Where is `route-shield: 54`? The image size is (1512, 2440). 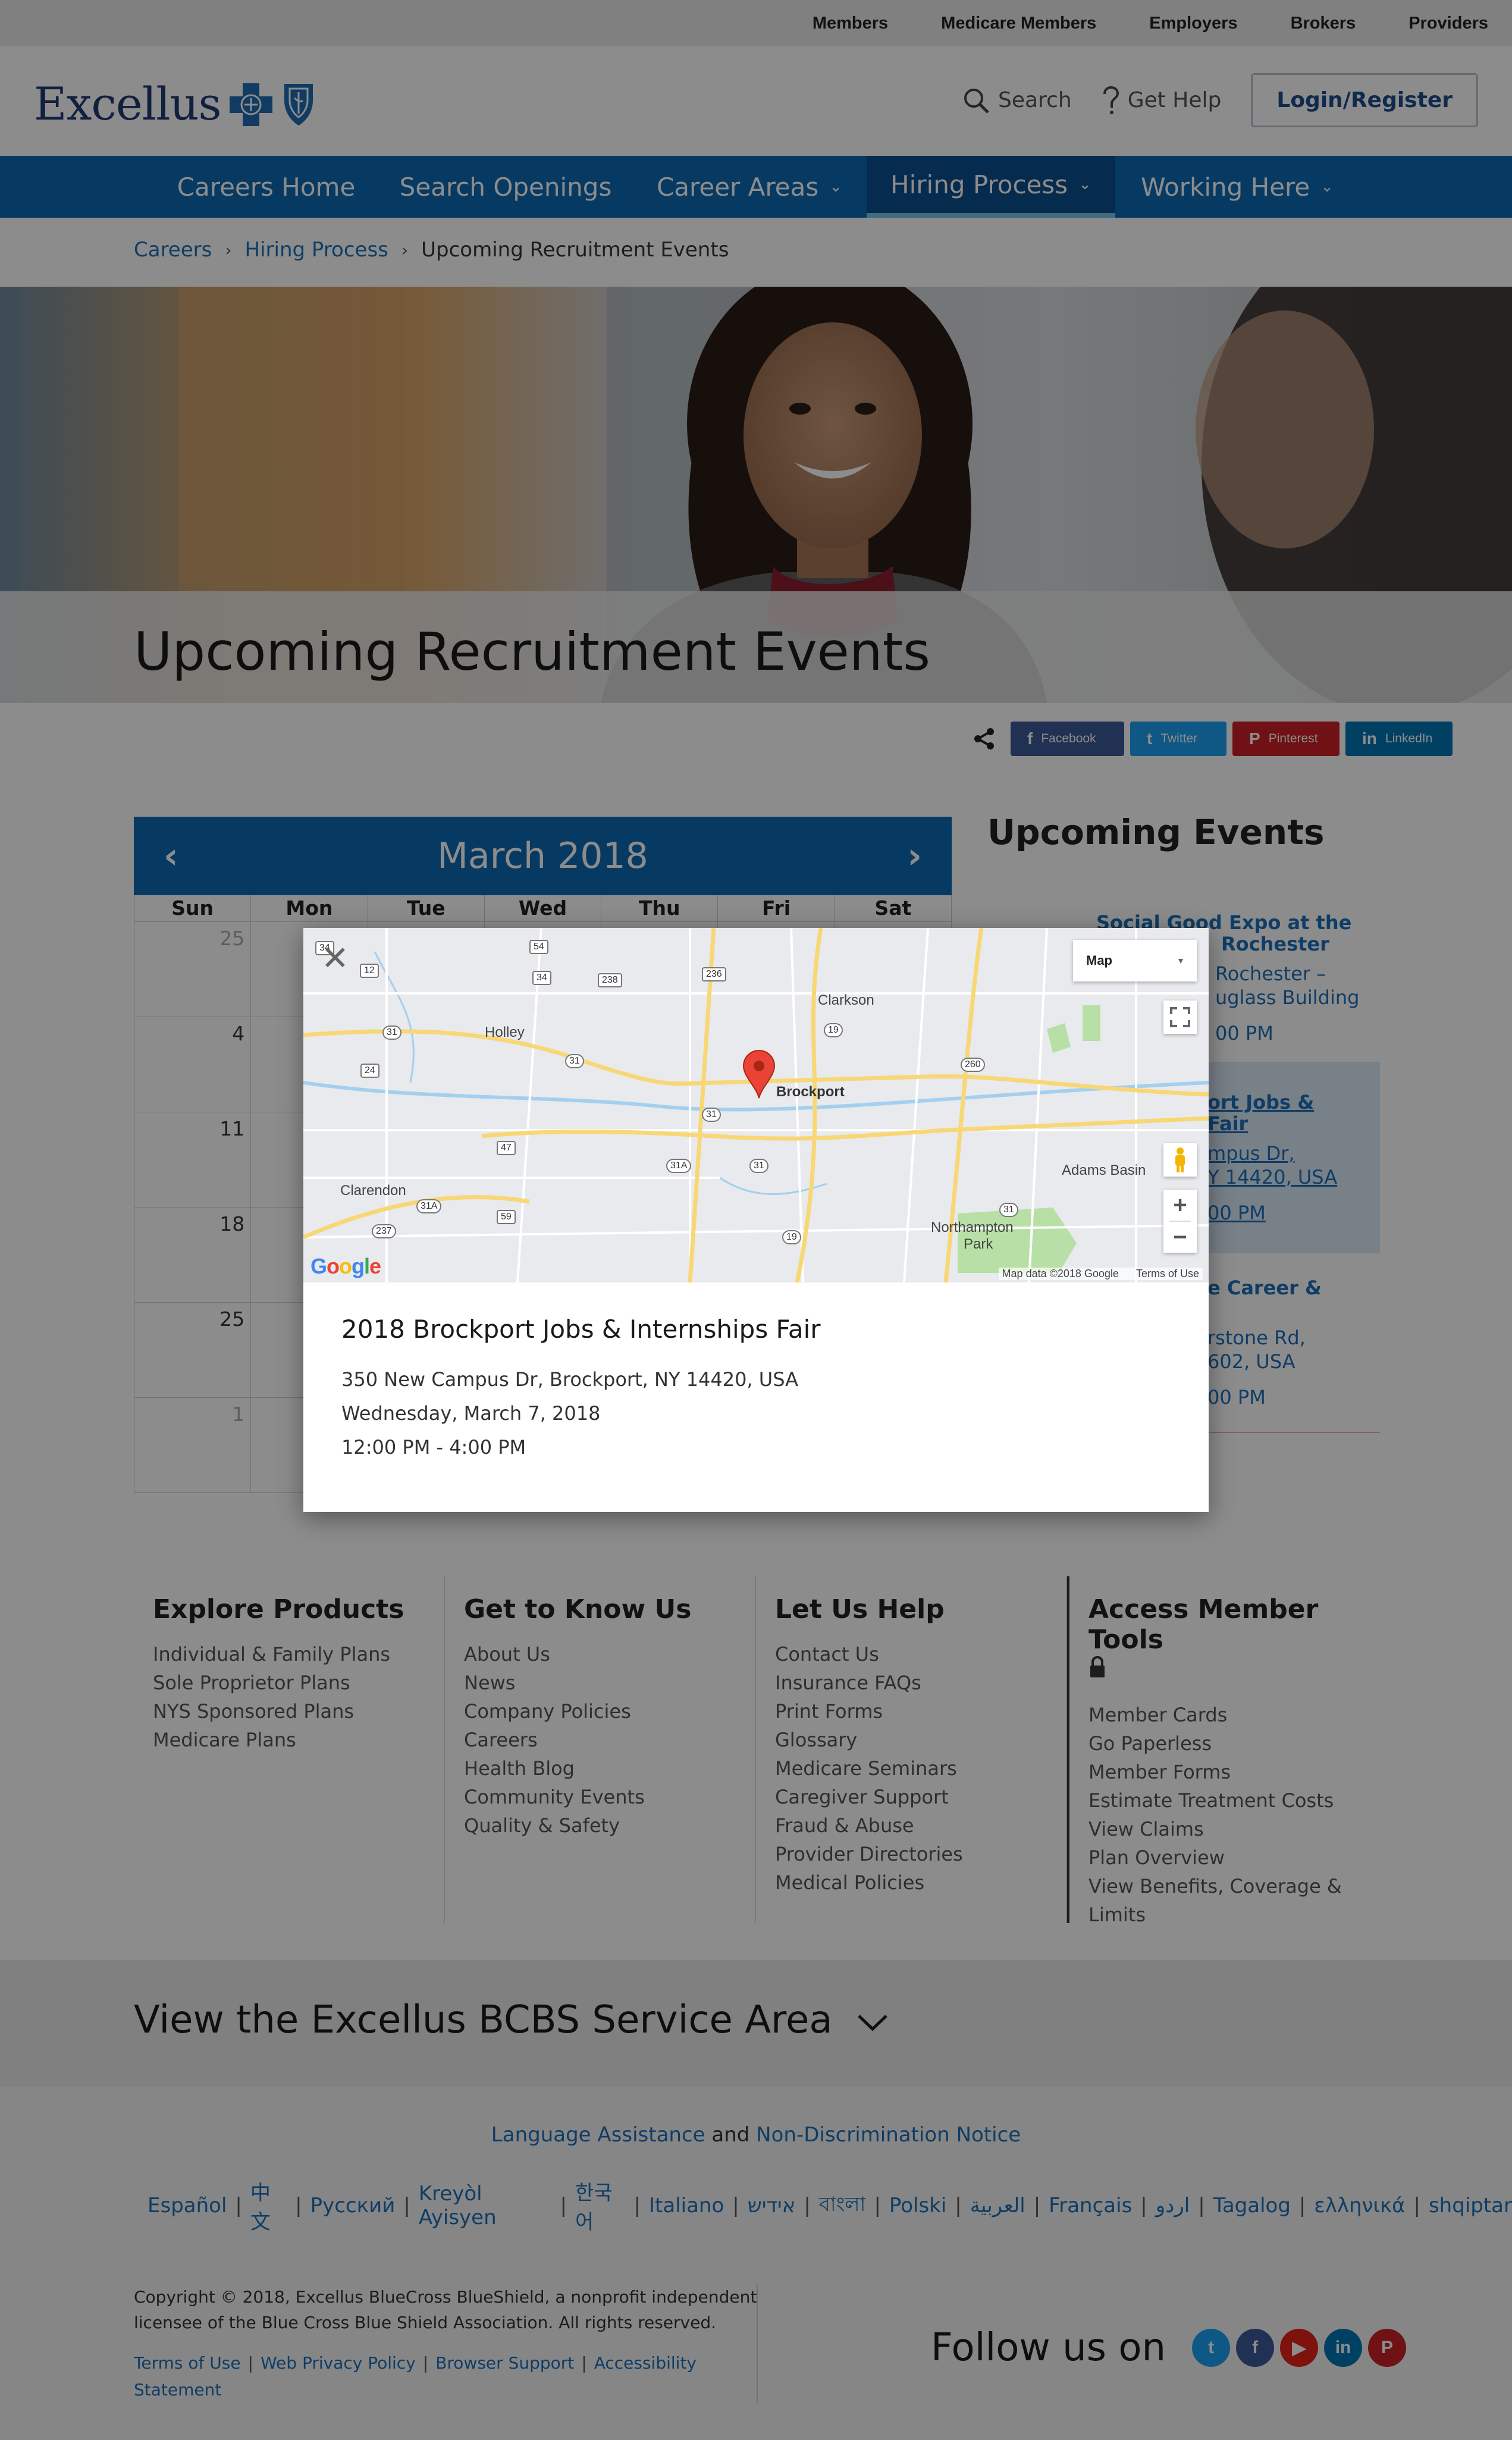
route-shield: 54 is located at coordinates (538, 947).